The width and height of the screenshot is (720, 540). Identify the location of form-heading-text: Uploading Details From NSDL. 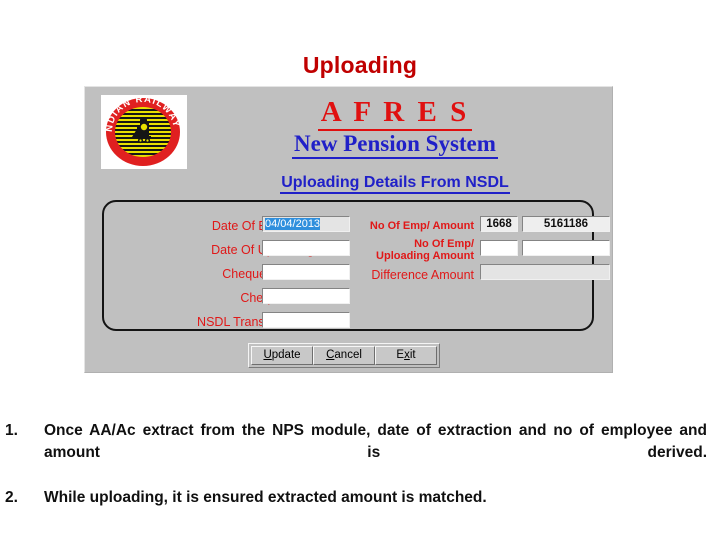
(395, 184).